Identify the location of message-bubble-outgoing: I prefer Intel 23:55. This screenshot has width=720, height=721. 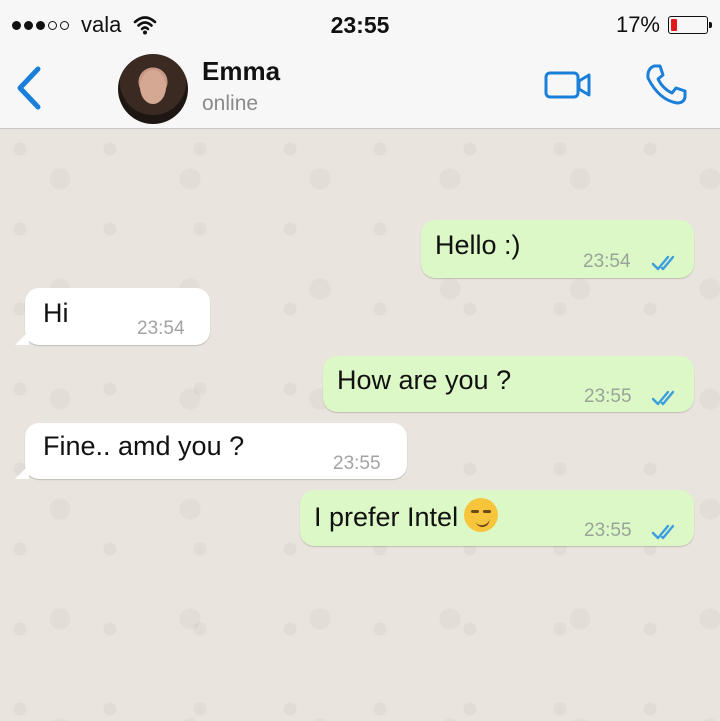
(497, 518).